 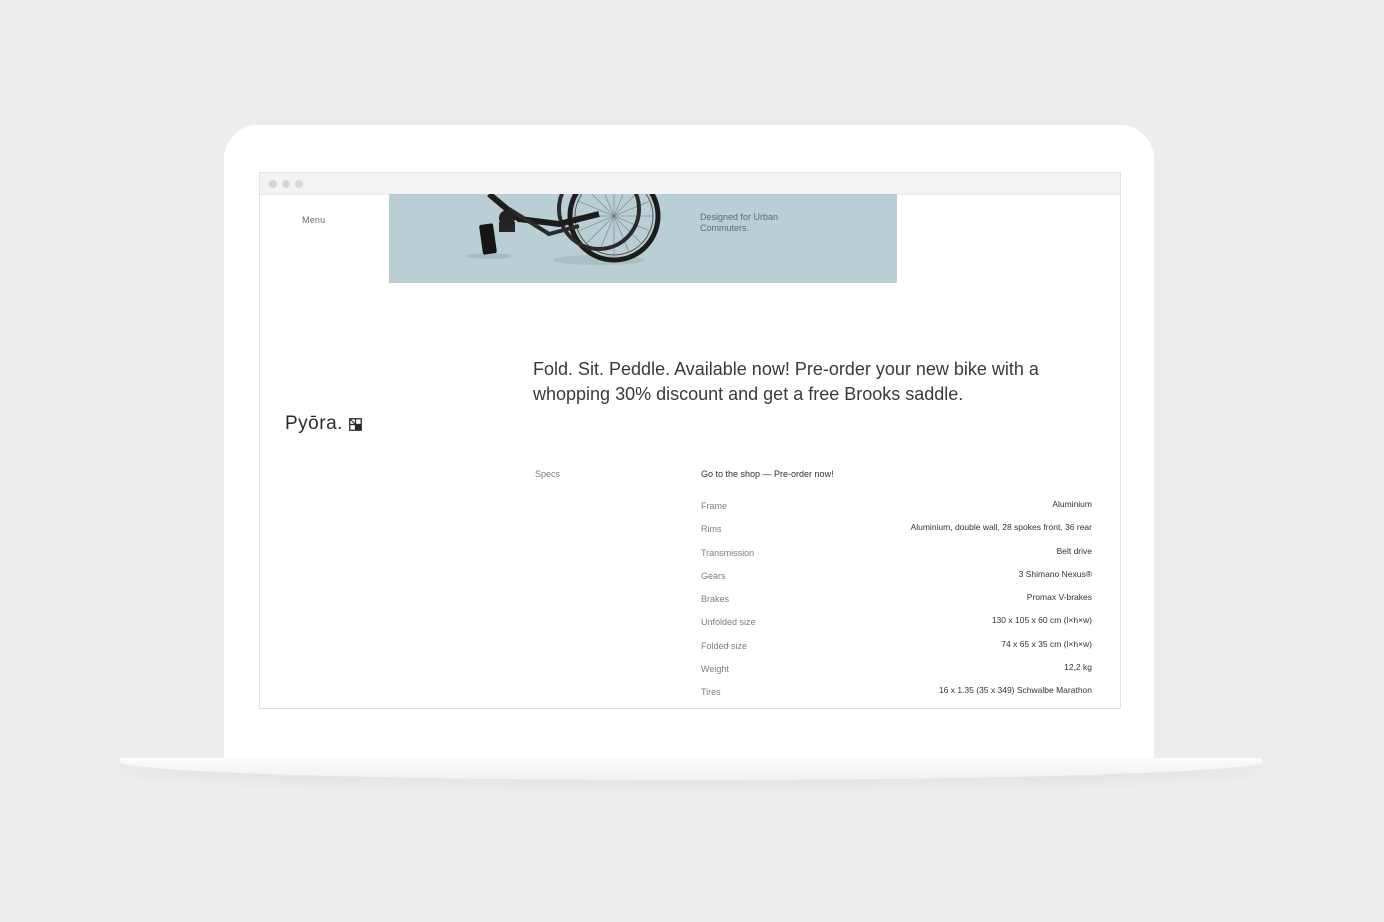 I want to click on spec-value: 12,2 kg, so click(x=1078, y=667).